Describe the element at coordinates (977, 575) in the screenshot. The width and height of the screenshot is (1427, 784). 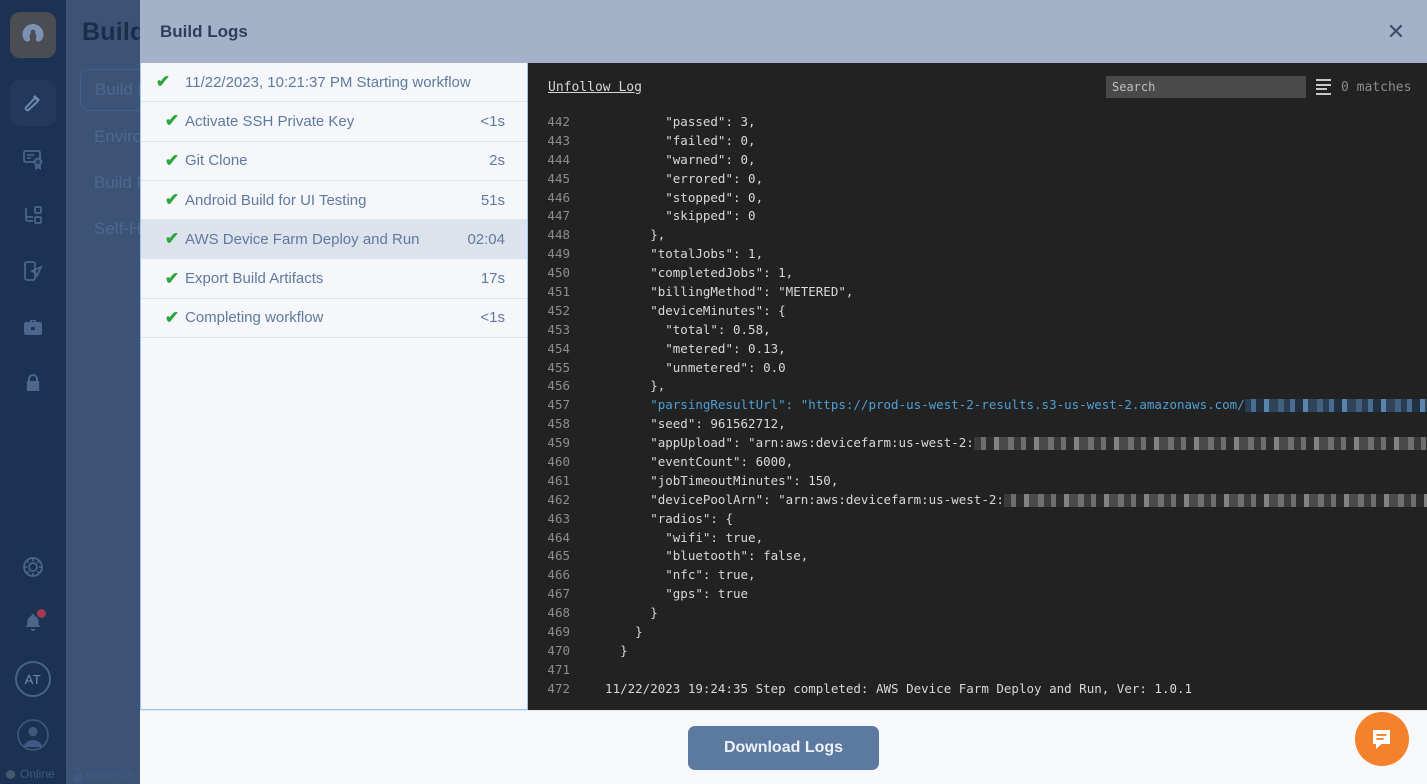
I see `log-line: 466 "nfc": true,` at that location.